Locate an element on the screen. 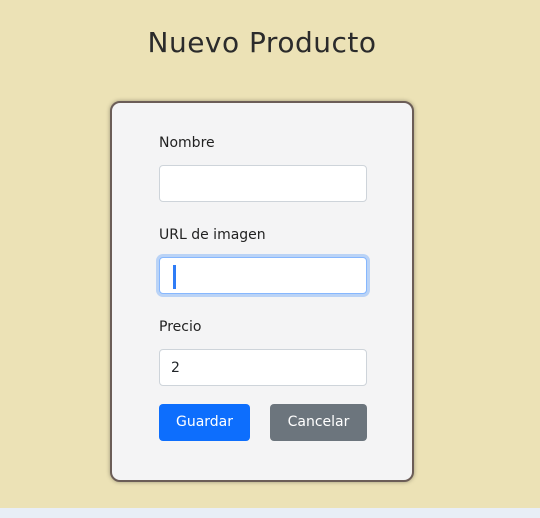 The width and height of the screenshot is (540, 518). image-url-label: URL de imagen is located at coordinates (212, 235).